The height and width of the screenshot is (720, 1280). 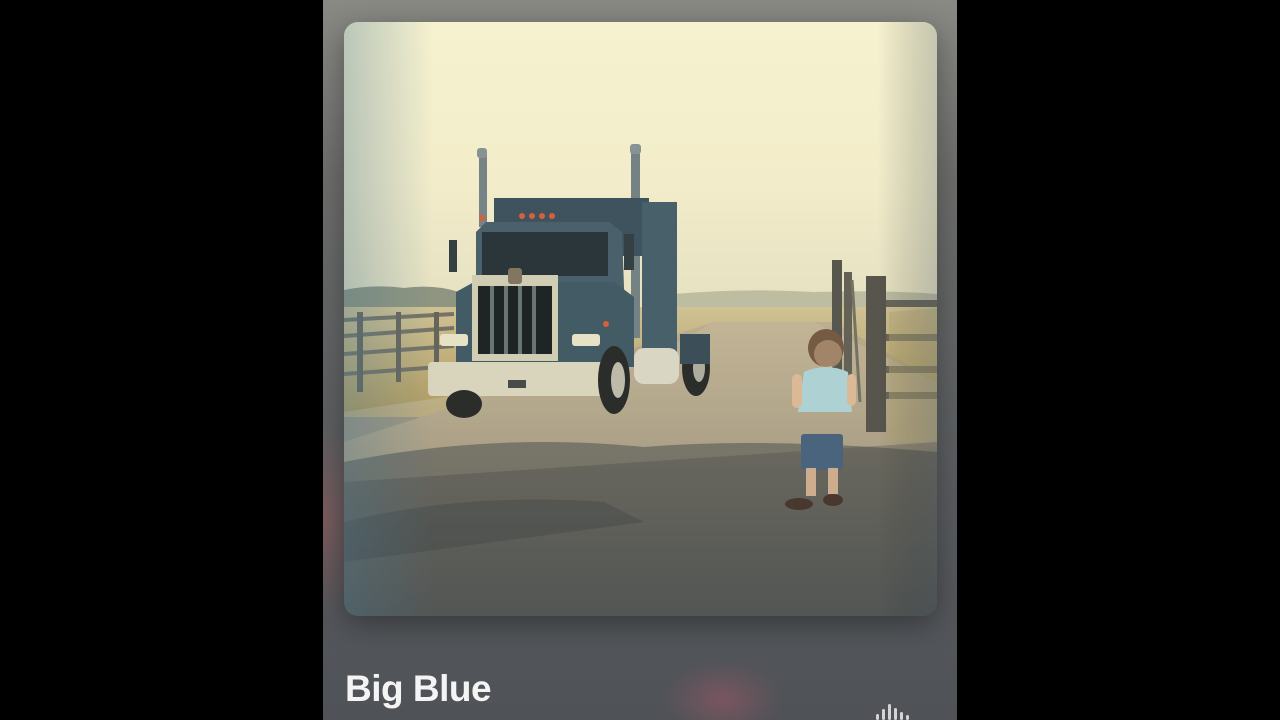 What do you see at coordinates (418, 688) in the screenshot?
I see `song-title: Big Blue` at bounding box center [418, 688].